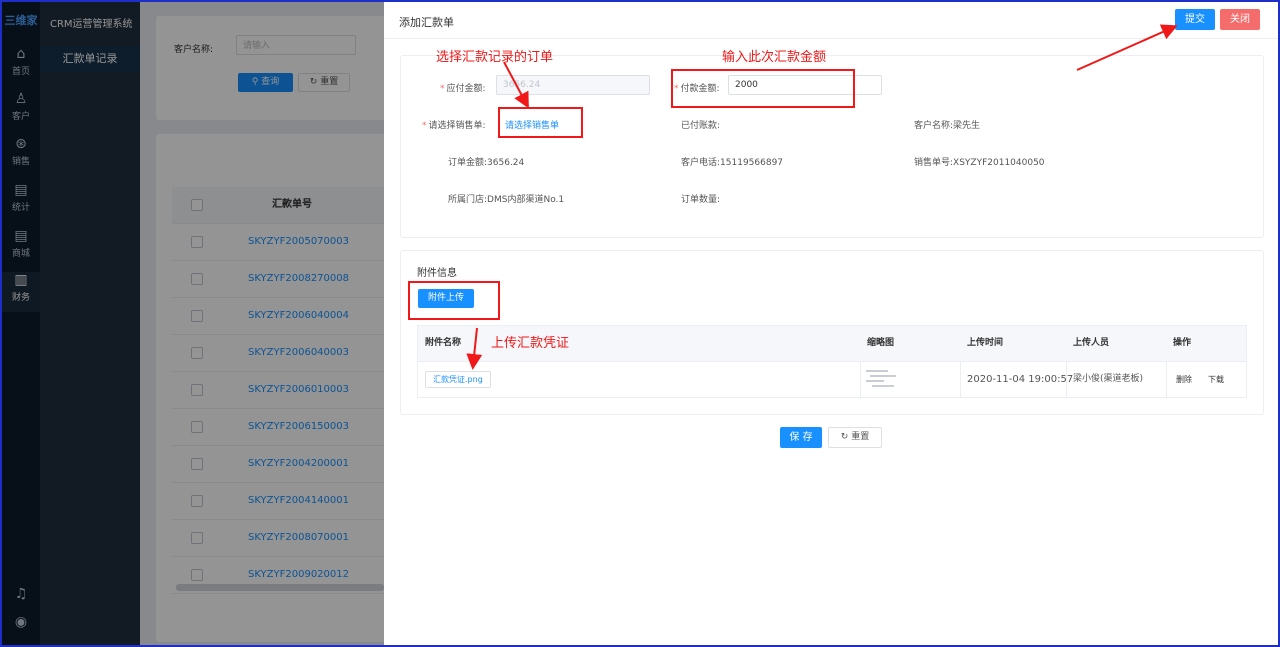  What do you see at coordinates (516, 85) in the screenshot?
I see `arrow-to-select-order` at bounding box center [516, 85].